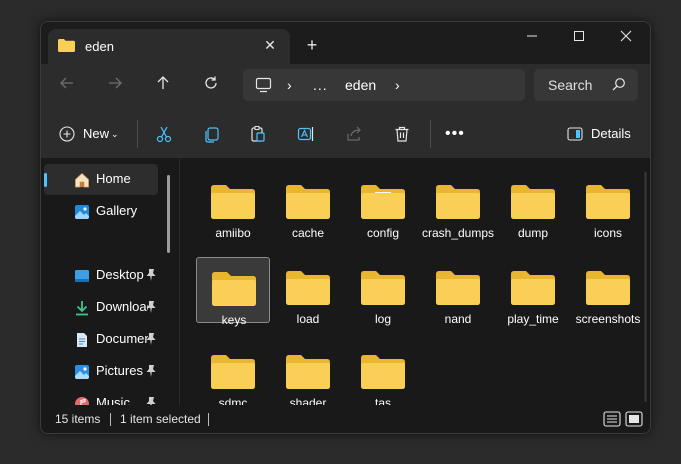 The height and width of the screenshot is (464, 681). I want to click on plus-circle-icon, so click(67, 134).